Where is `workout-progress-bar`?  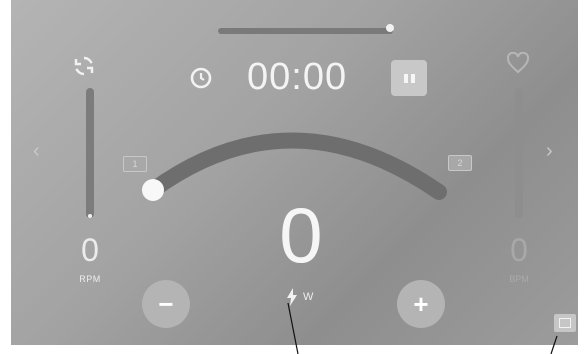
workout-progress-bar is located at coordinates (305, 31).